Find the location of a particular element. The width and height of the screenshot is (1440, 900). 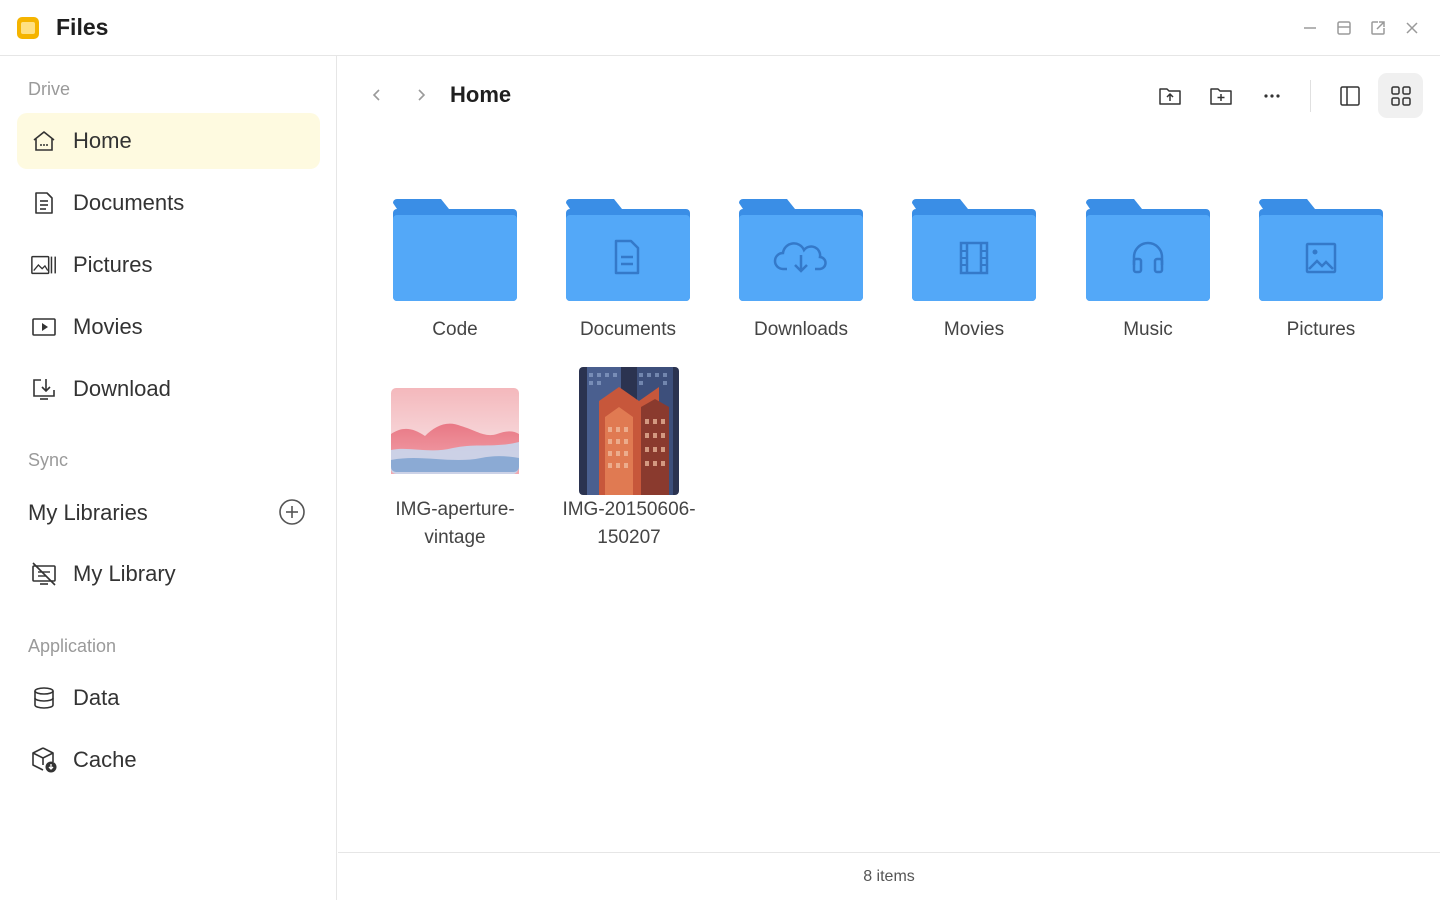

sidebar-item-label: Documents is located at coordinates (129, 202).